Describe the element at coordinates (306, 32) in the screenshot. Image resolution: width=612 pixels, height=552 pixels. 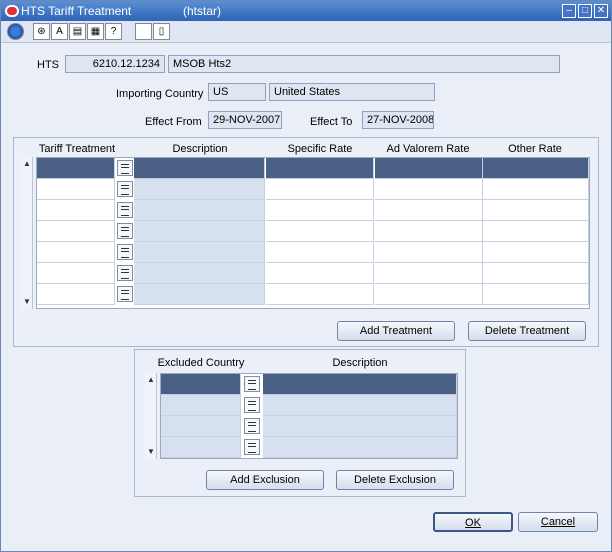
I see `toolbar: ⊛ A ▤ ▦ ? ▯` at that location.